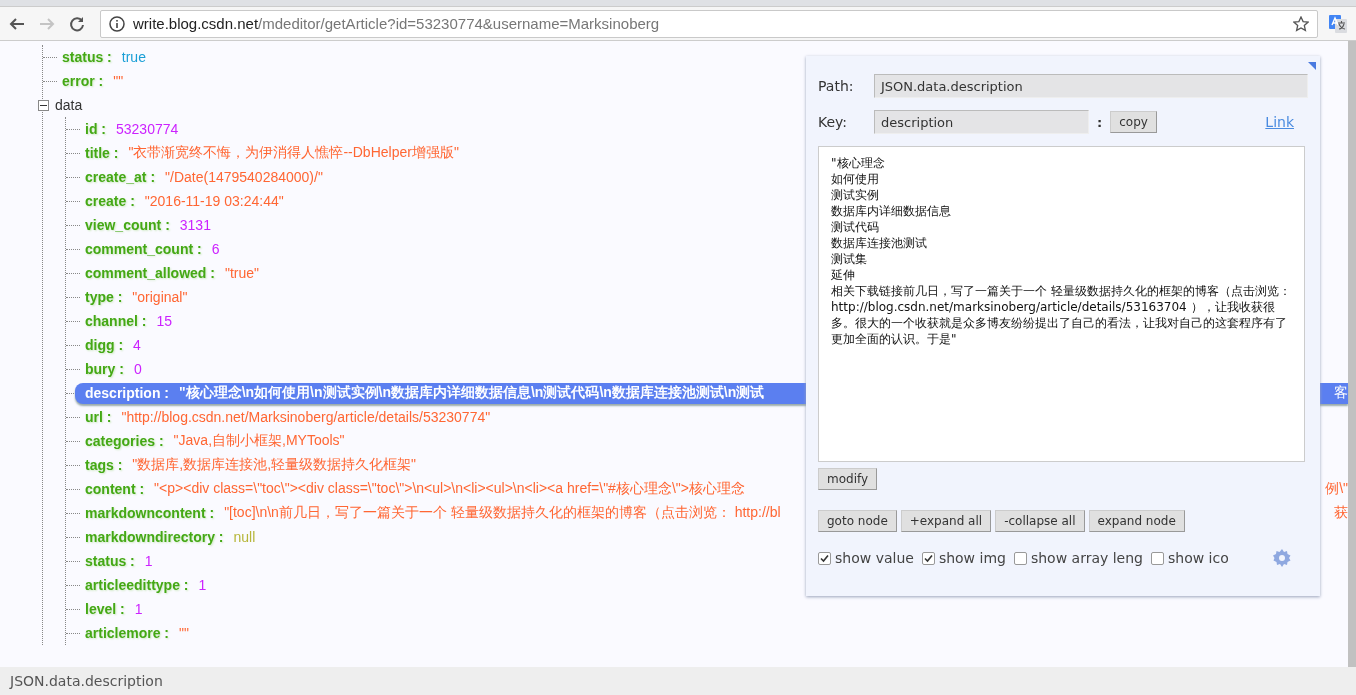 Image resolution: width=1356 pixels, height=695 pixels. I want to click on action-button: expand node, so click(1136, 521).